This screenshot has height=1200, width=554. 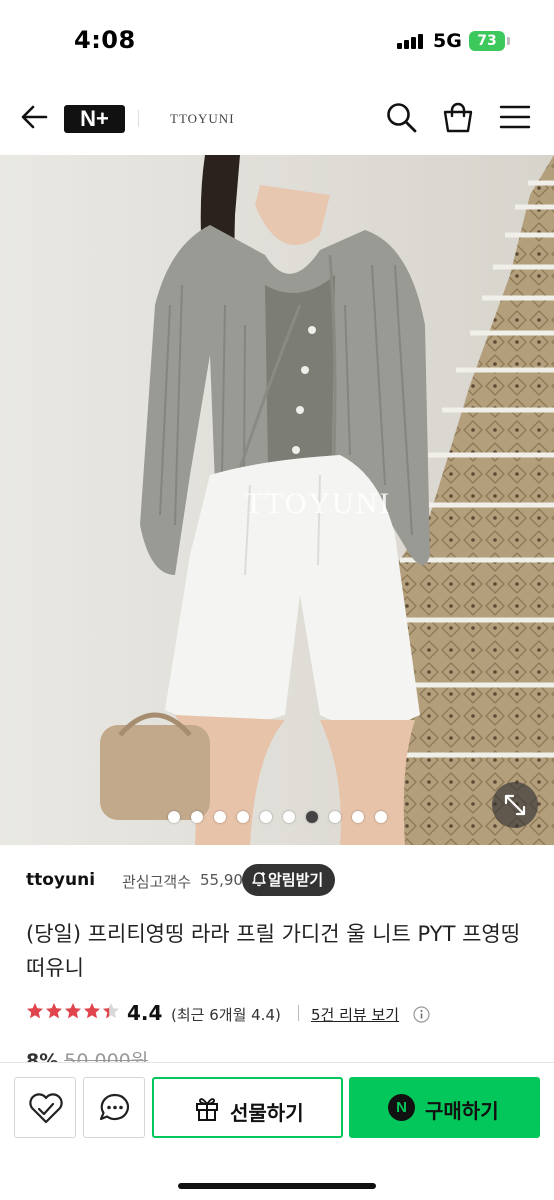 I want to click on rating-score: 4.4, so click(x=145, y=1013).